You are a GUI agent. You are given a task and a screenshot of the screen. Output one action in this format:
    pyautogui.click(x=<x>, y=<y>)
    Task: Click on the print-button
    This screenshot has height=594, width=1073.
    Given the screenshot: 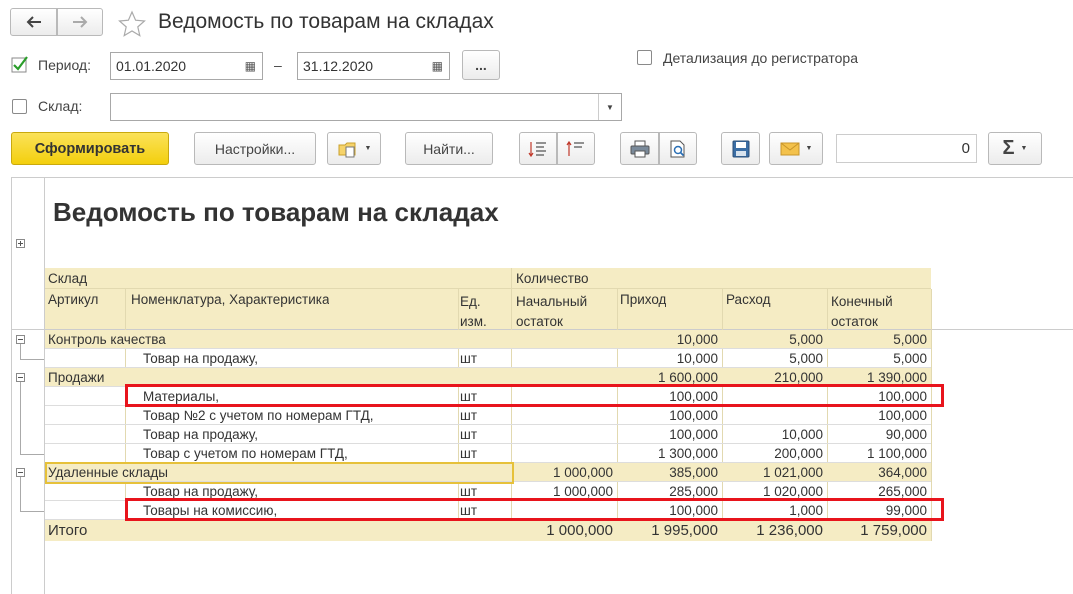 What is the action you would take?
    pyautogui.click(x=639, y=148)
    